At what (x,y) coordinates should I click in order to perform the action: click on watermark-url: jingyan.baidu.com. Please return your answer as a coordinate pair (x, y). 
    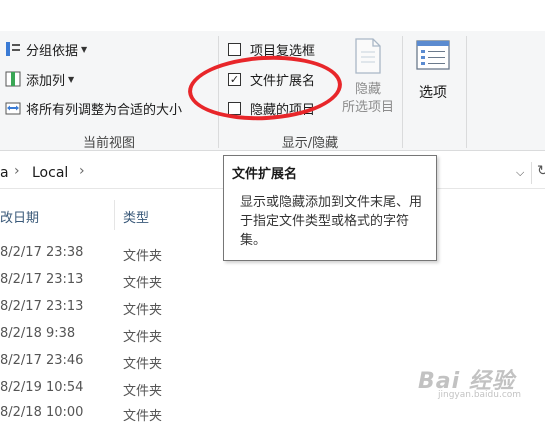
    Looking at the image, I should click on (480, 395).